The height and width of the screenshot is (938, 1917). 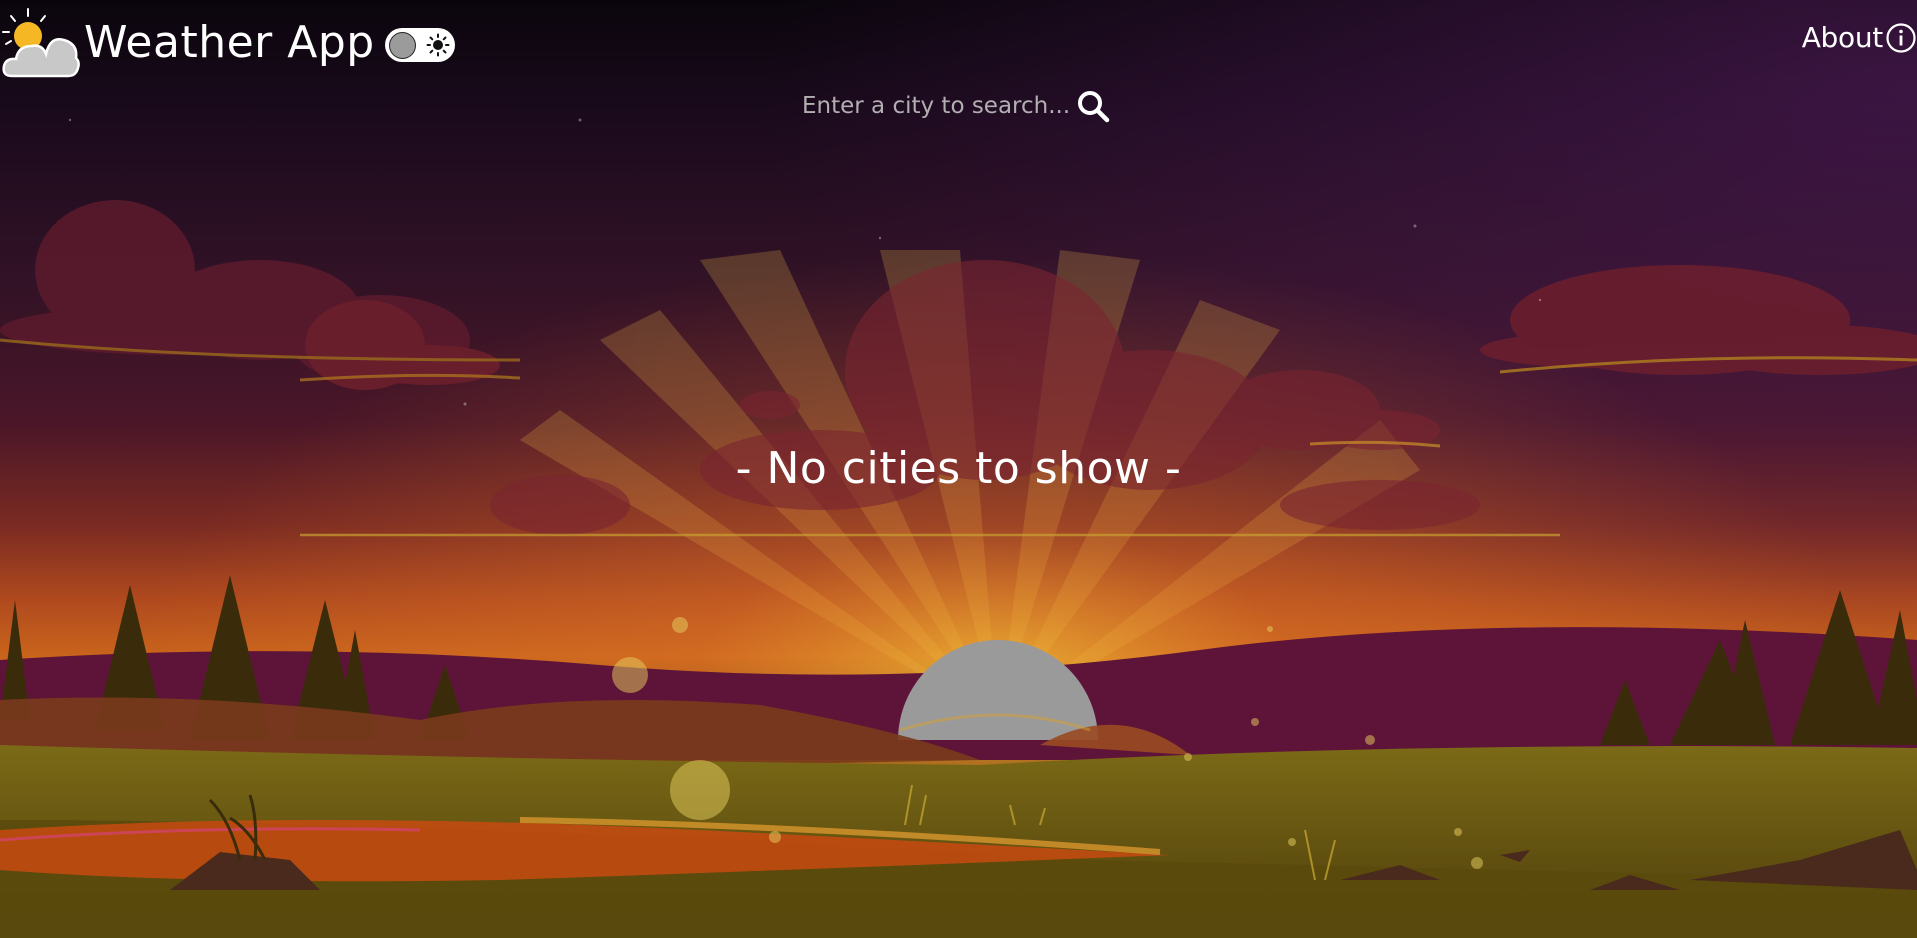 What do you see at coordinates (934, 106) in the screenshot?
I see `search-input` at bounding box center [934, 106].